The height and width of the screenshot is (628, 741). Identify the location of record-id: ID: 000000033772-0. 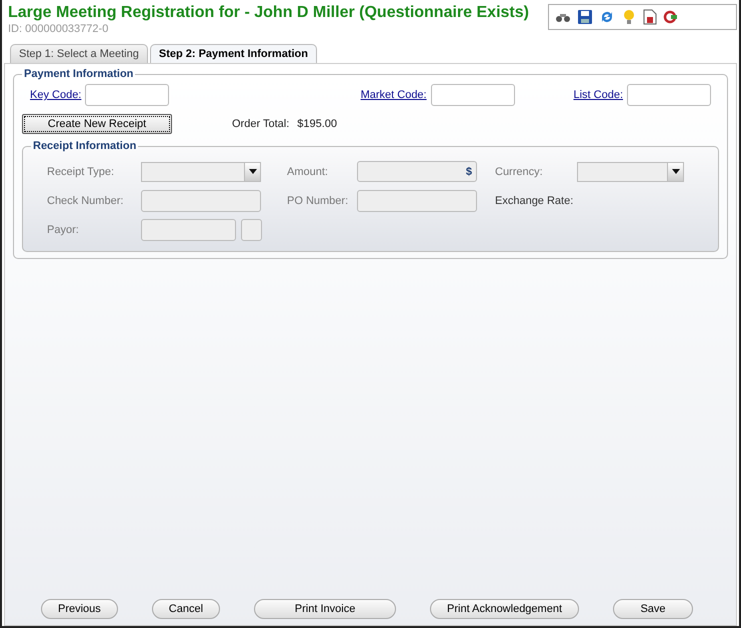
(59, 29).